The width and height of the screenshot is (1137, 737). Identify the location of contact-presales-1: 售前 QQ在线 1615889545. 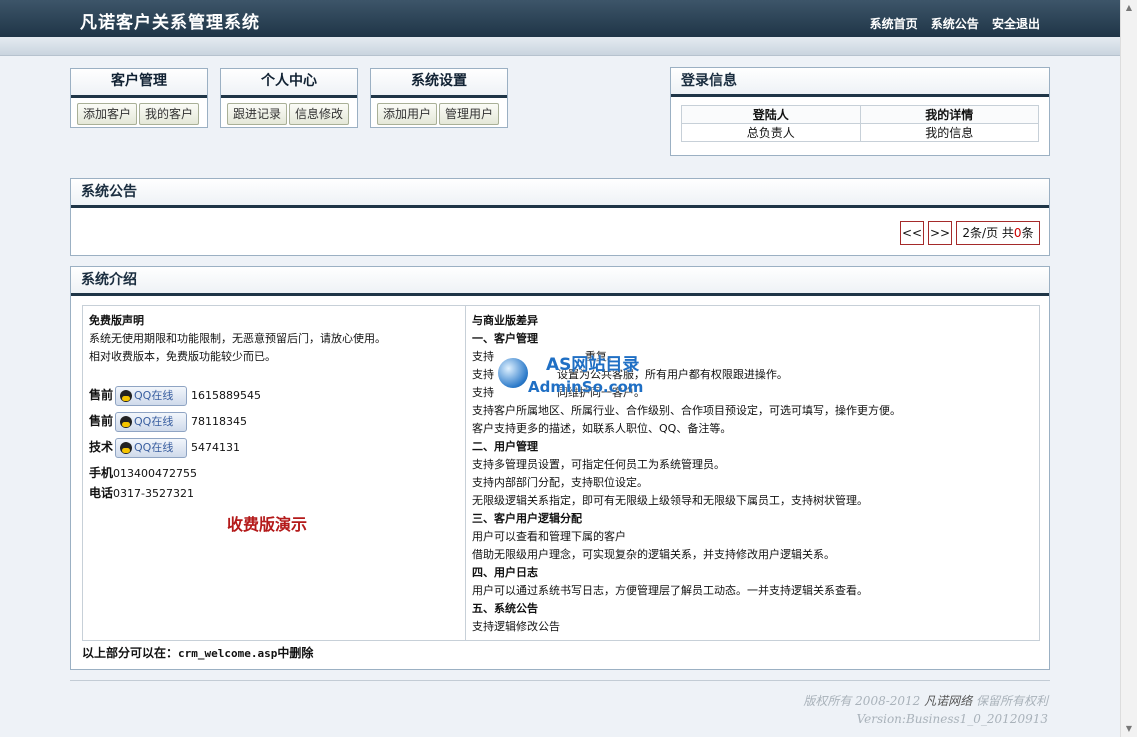
(175, 396).